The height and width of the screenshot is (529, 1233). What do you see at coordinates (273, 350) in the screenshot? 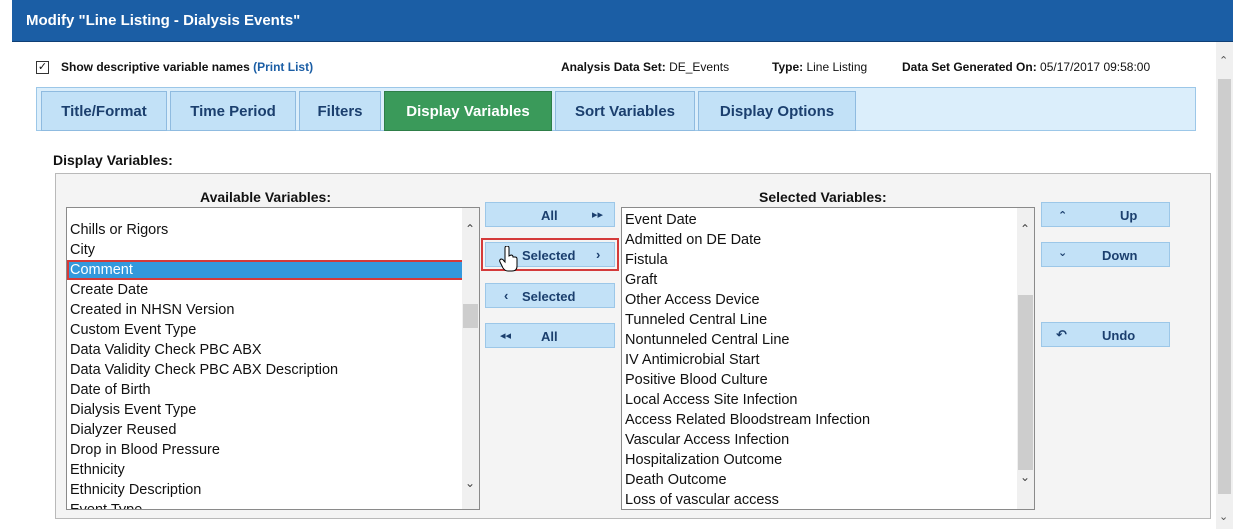
I see `available-list-item: Data Validity Check PBC ABX` at bounding box center [273, 350].